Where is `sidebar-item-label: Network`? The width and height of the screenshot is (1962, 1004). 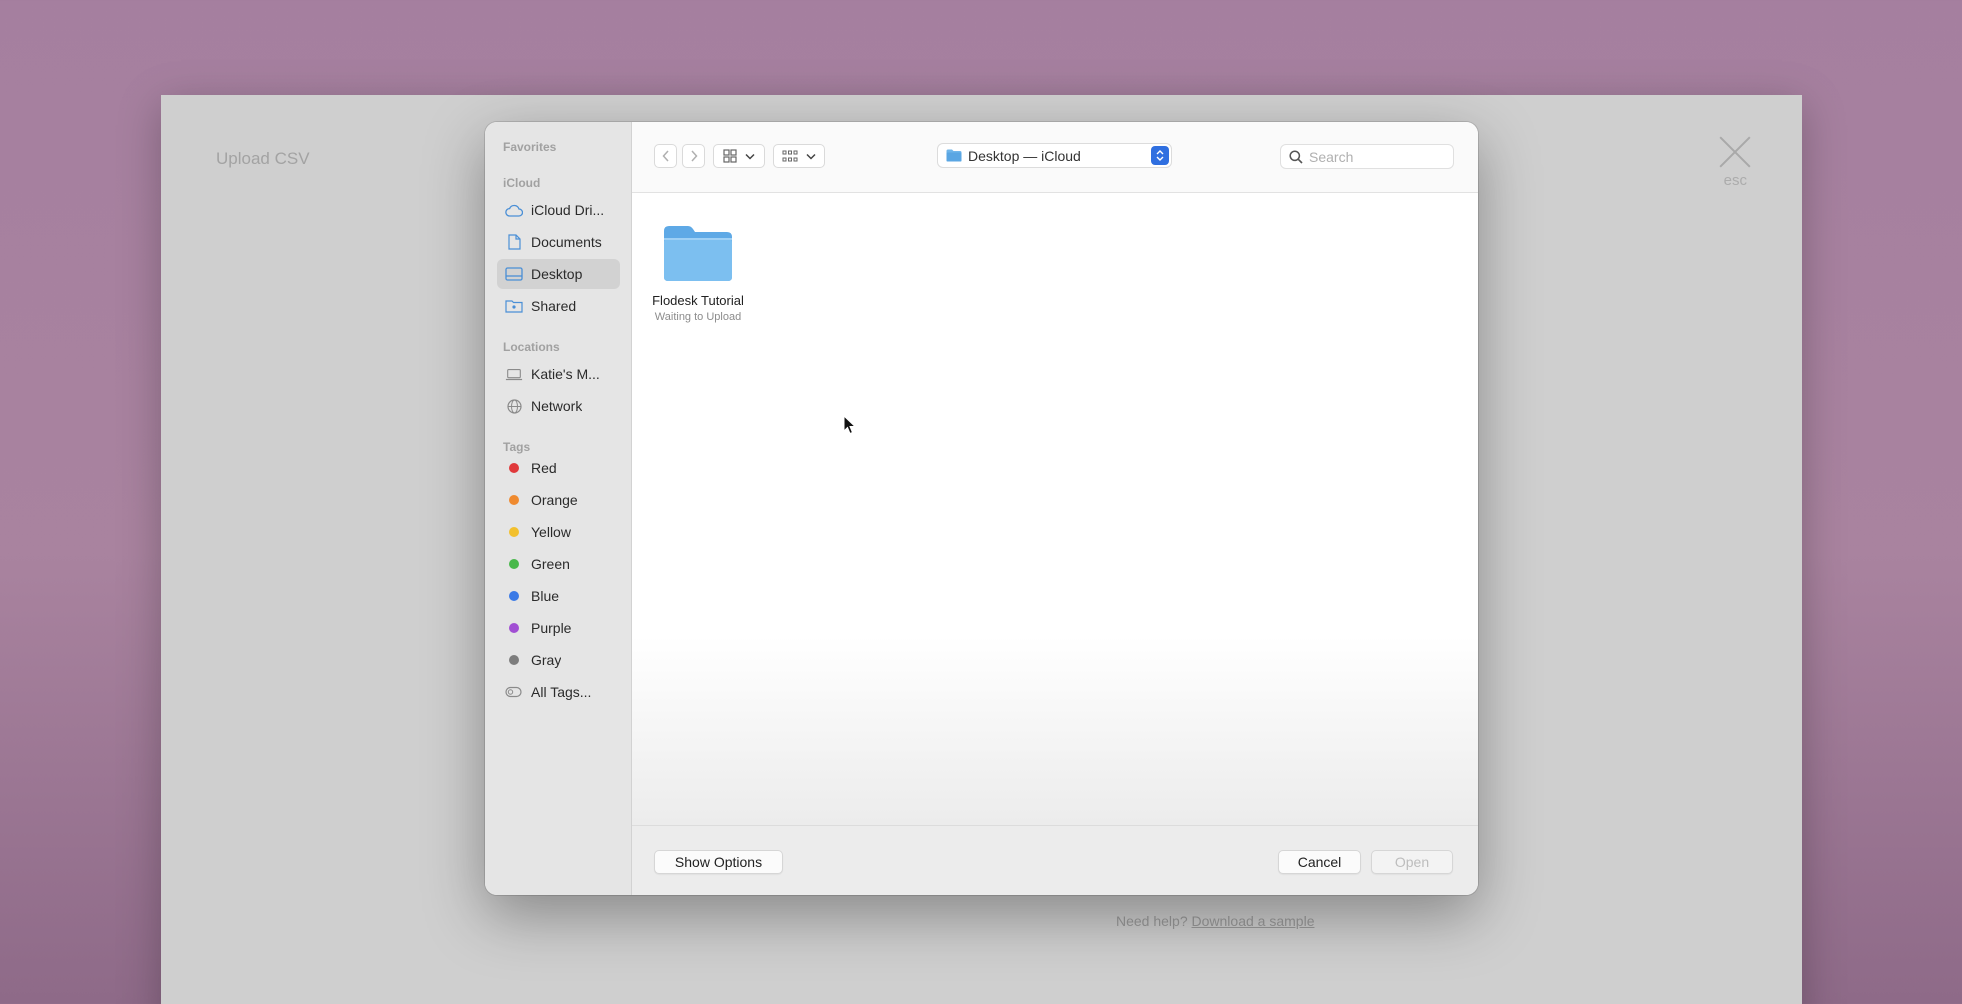 sidebar-item-label: Network is located at coordinates (557, 406).